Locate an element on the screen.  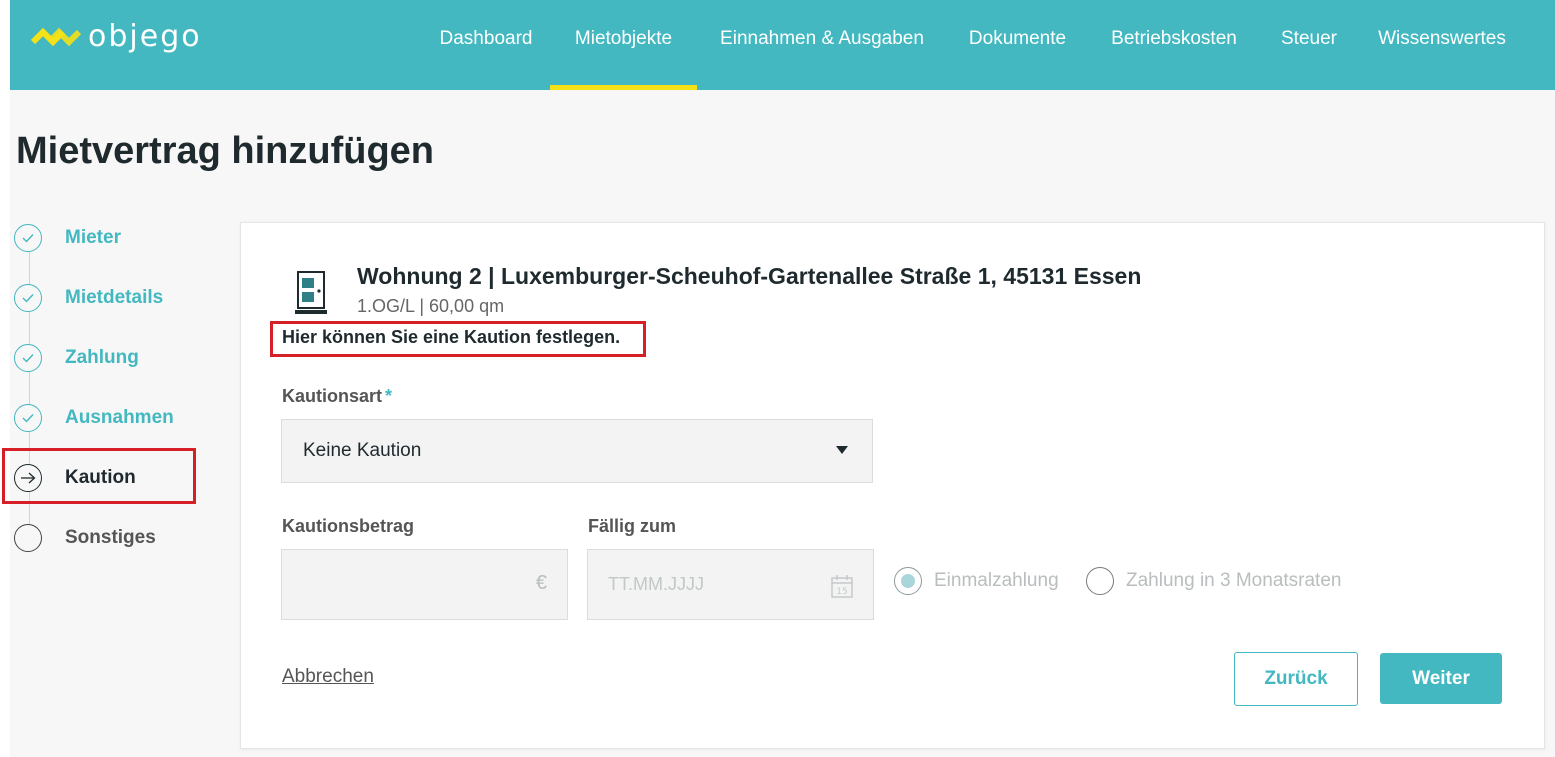
deposit-hint-text: Hier können Sie eine Kaution festlegen. is located at coordinates (451, 337).